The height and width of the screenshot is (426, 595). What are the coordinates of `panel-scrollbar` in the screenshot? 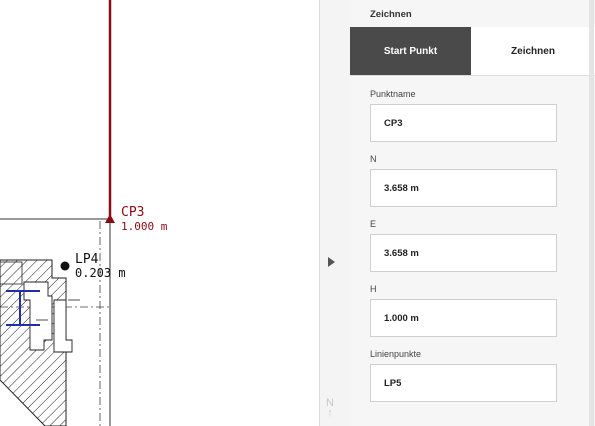 It's located at (591, 213).